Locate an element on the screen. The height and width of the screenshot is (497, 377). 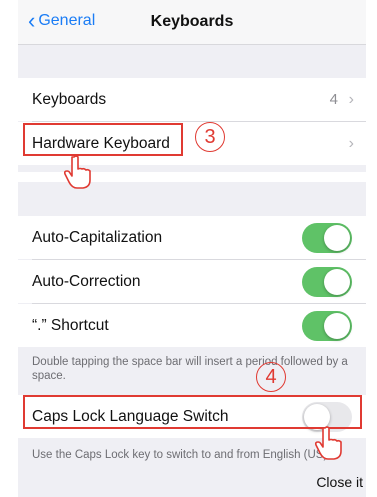
period-shortcut-toggle is located at coordinates (327, 325).